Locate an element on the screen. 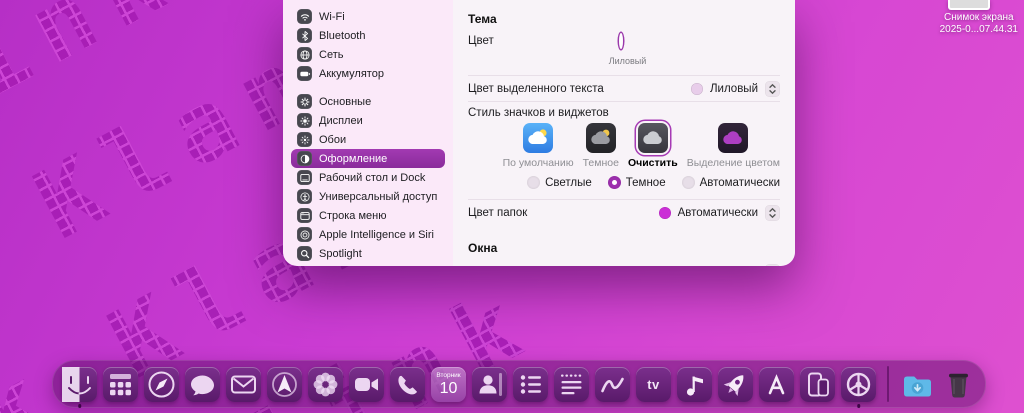 The width and height of the screenshot is (1024, 413). sidebar-label: Основные is located at coordinates (345, 101).